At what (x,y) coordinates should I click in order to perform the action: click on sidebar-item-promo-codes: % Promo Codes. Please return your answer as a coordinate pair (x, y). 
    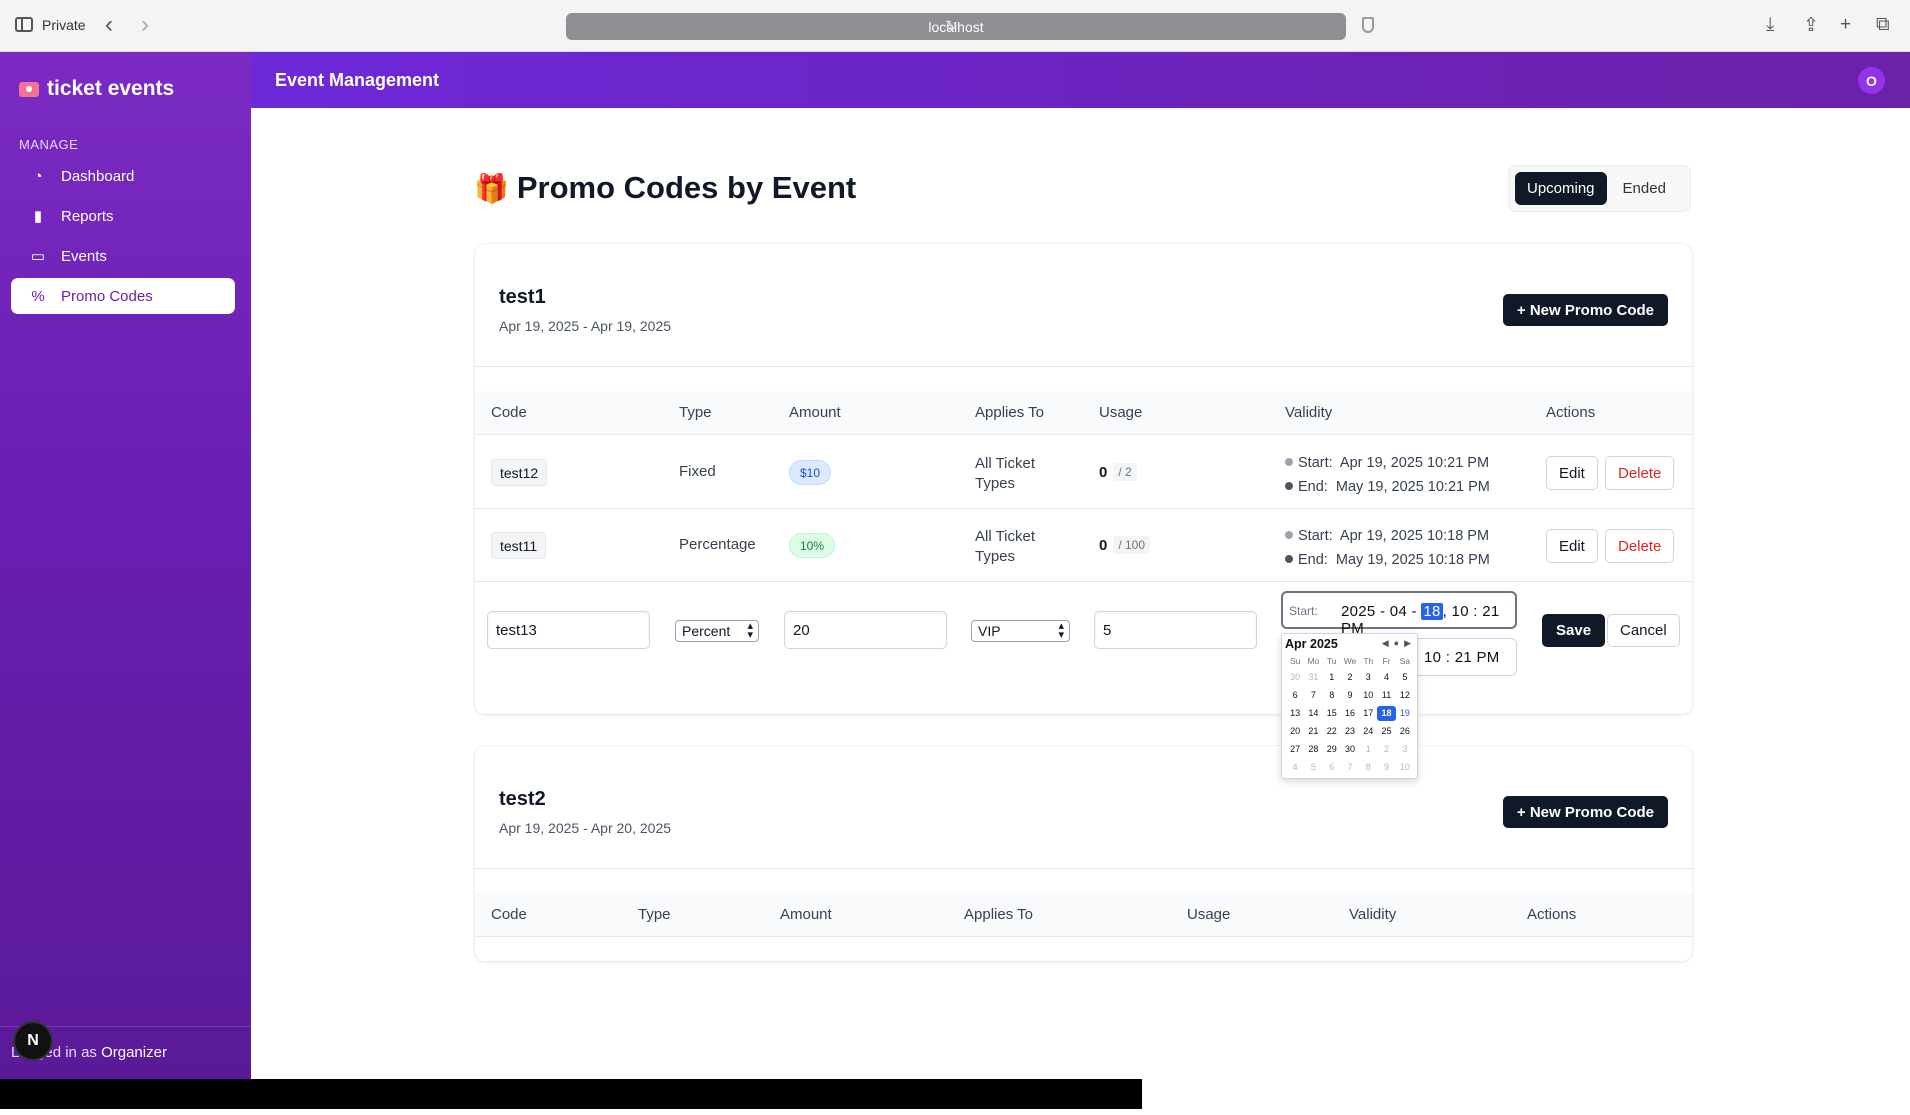
    Looking at the image, I should click on (123, 296).